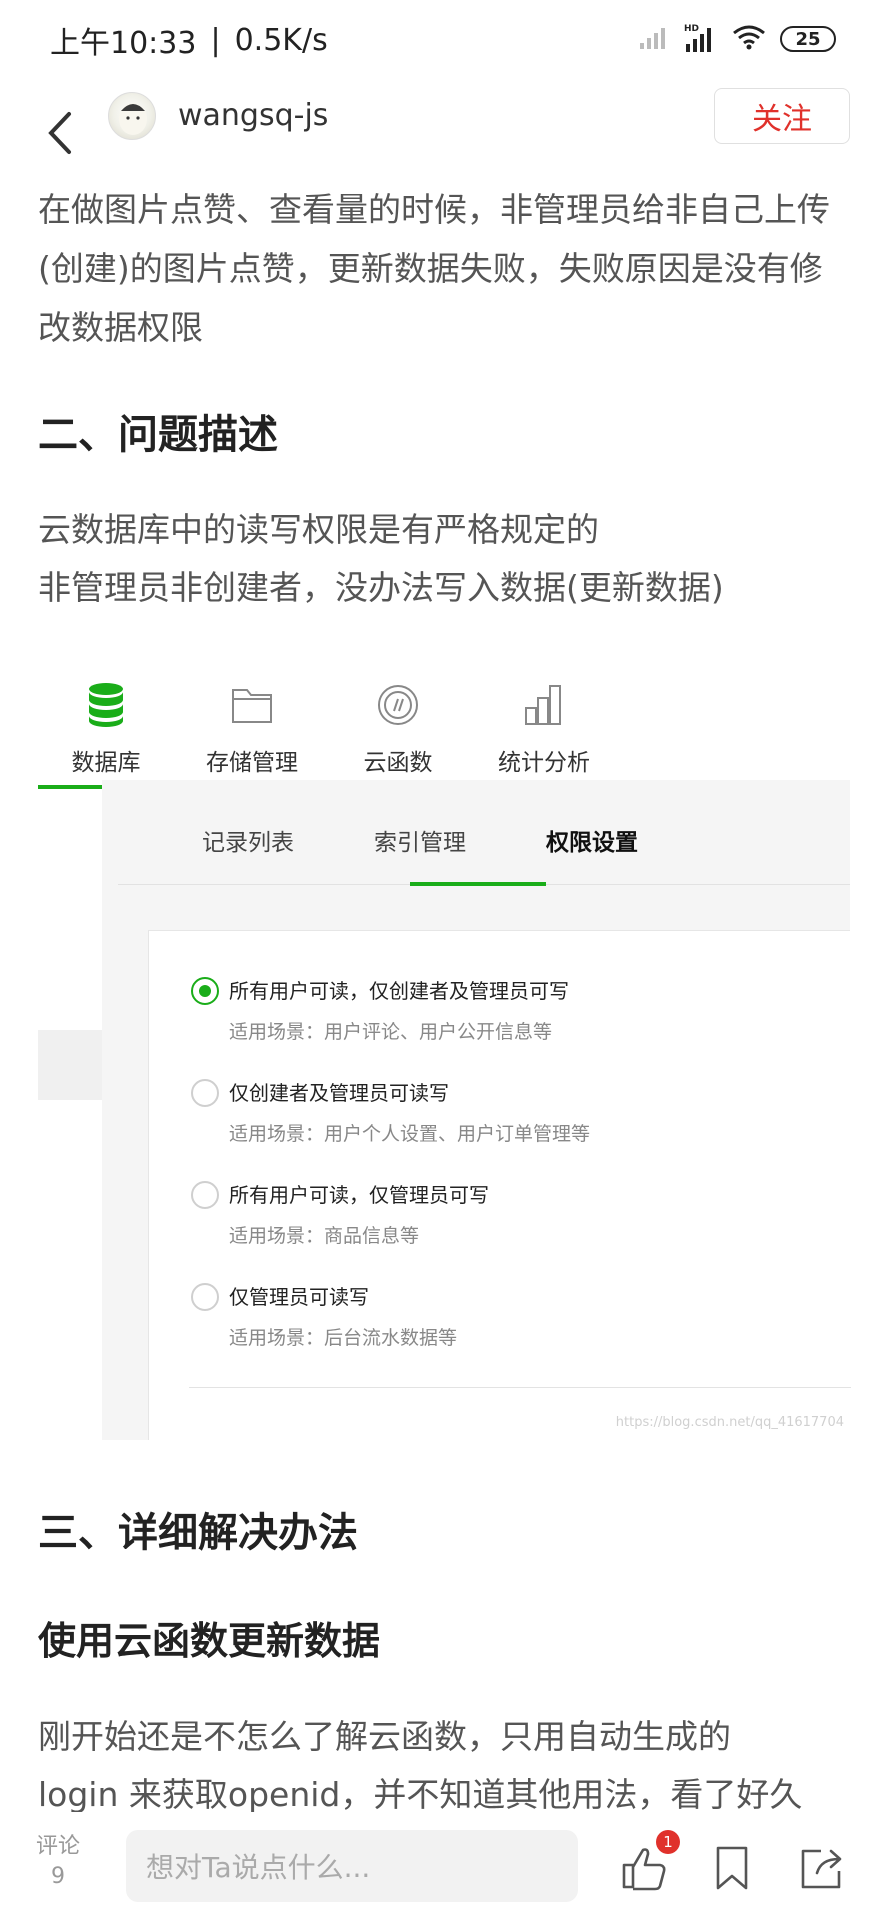 Image resolution: width=886 pixels, height=1920 pixels. Describe the element at coordinates (299, 1297) in the screenshot. I see `option-title: 仅管理员可读写` at that location.